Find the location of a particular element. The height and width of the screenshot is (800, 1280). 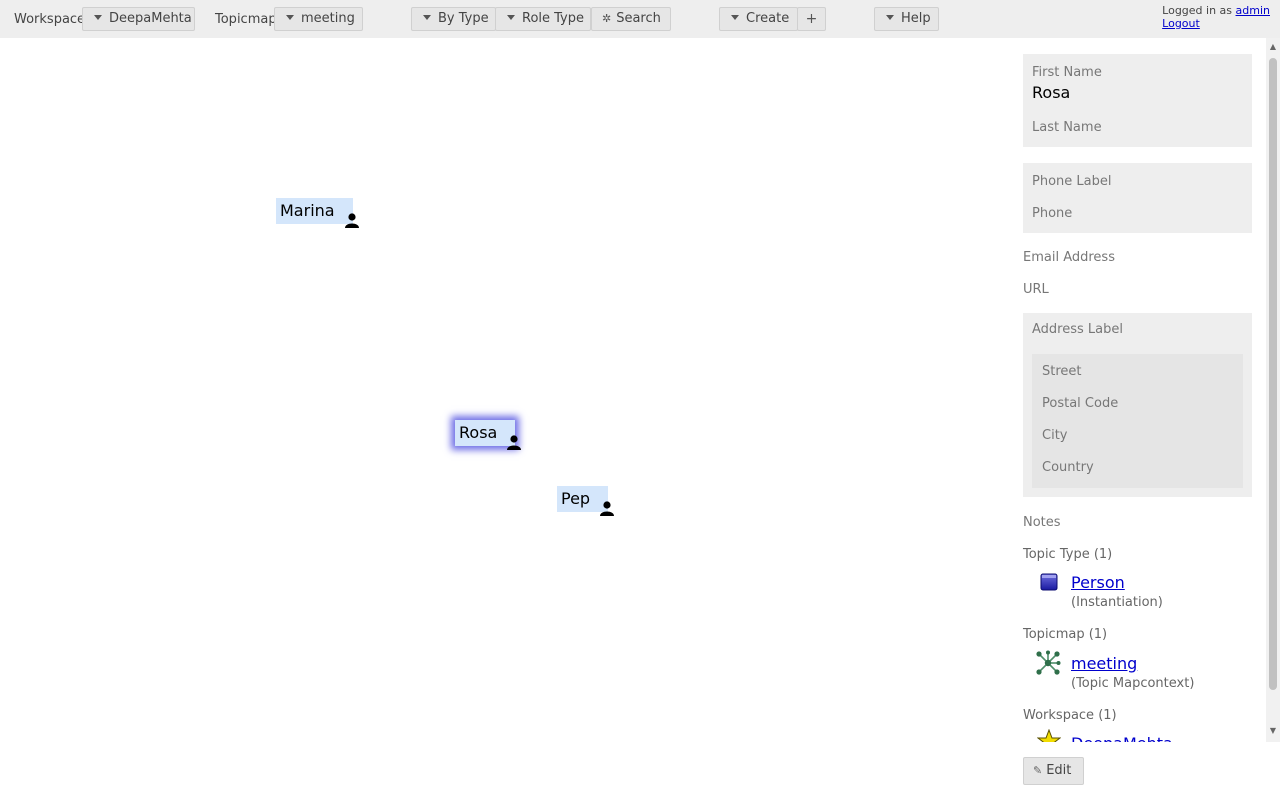

topic-type-icon is located at coordinates (1049, 582).